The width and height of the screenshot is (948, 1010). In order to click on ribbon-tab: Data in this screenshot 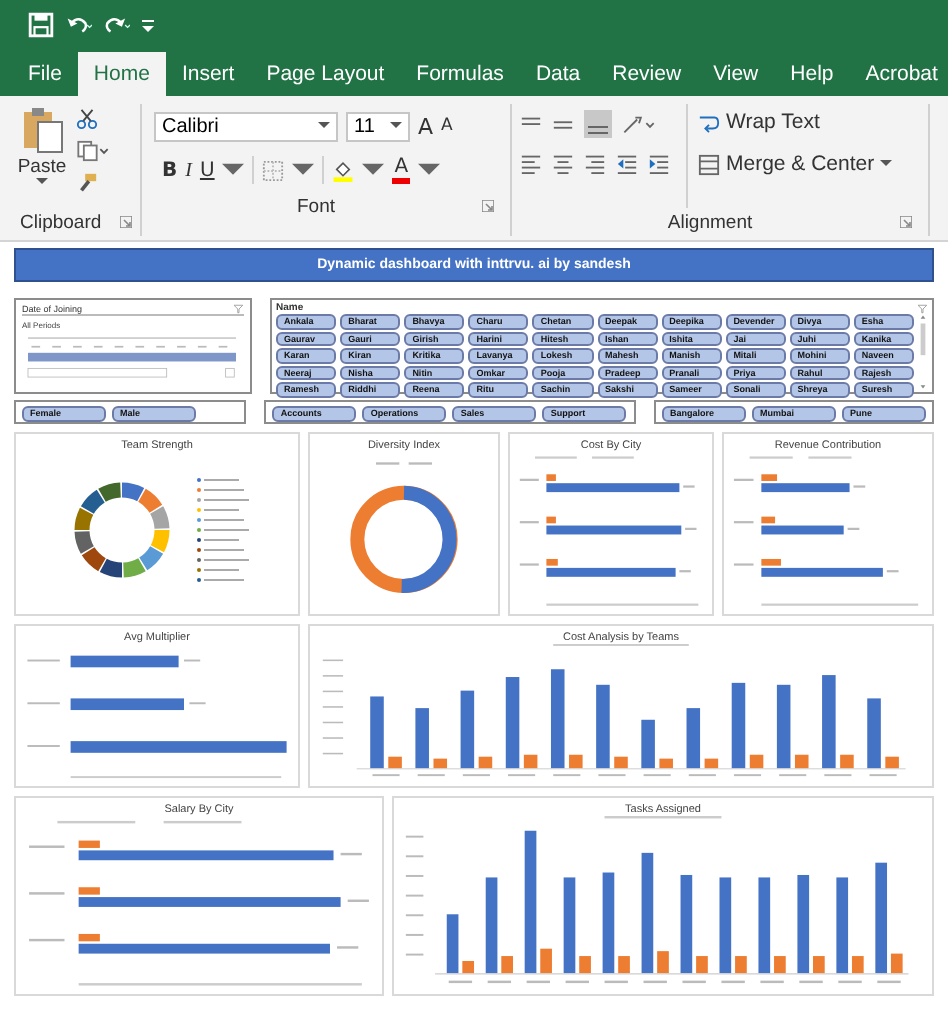, I will do `click(558, 74)`.